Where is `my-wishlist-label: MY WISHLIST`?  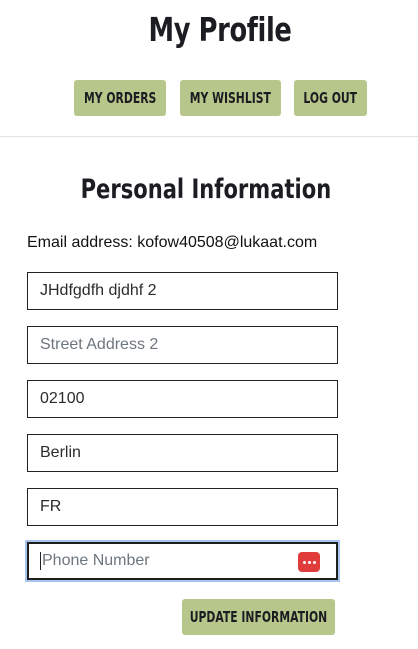 my-wishlist-label: MY WISHLIST is located at coordinates (230, 98).